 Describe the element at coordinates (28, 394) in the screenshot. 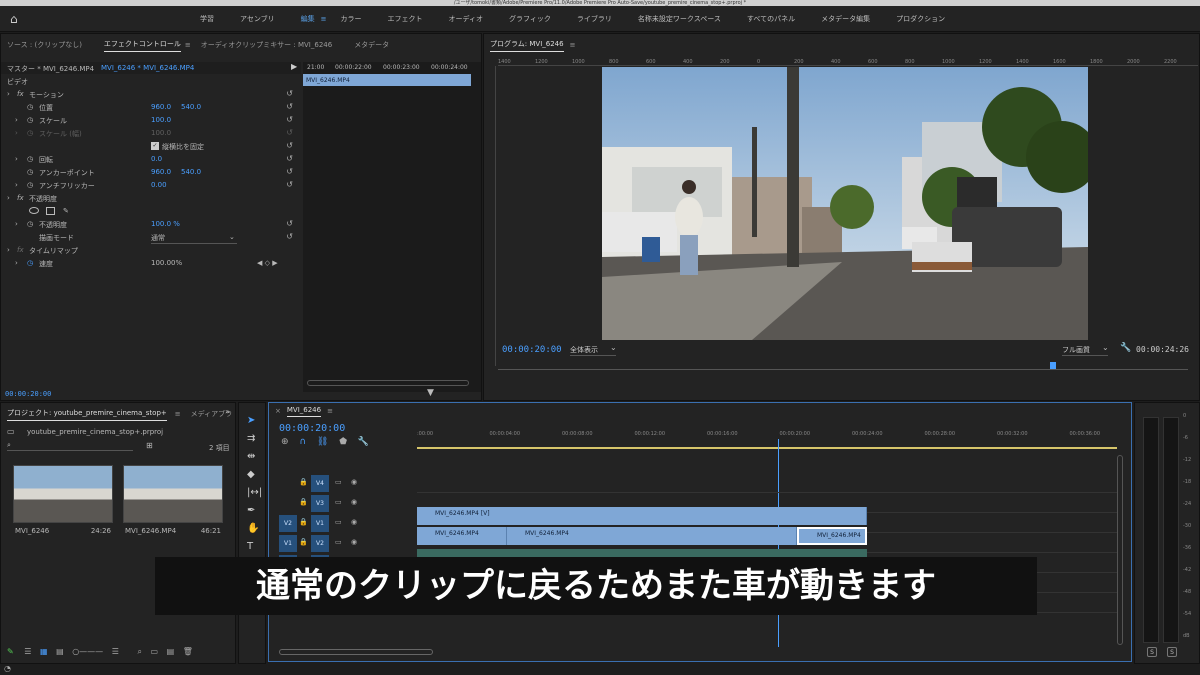

I see `effect-timecode: 00:00:20:00` at that location.